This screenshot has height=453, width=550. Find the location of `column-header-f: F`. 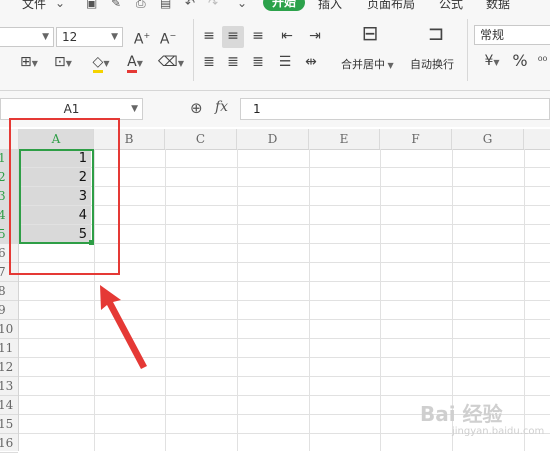

column-header-f: F is located at coordinates (416, 139).